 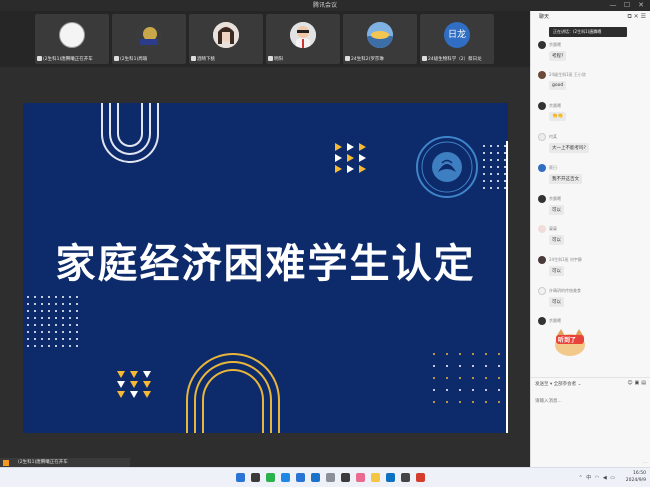 I want to click on participant-tile: 24生科2)罗莎琳, so click(x=380, y=39).